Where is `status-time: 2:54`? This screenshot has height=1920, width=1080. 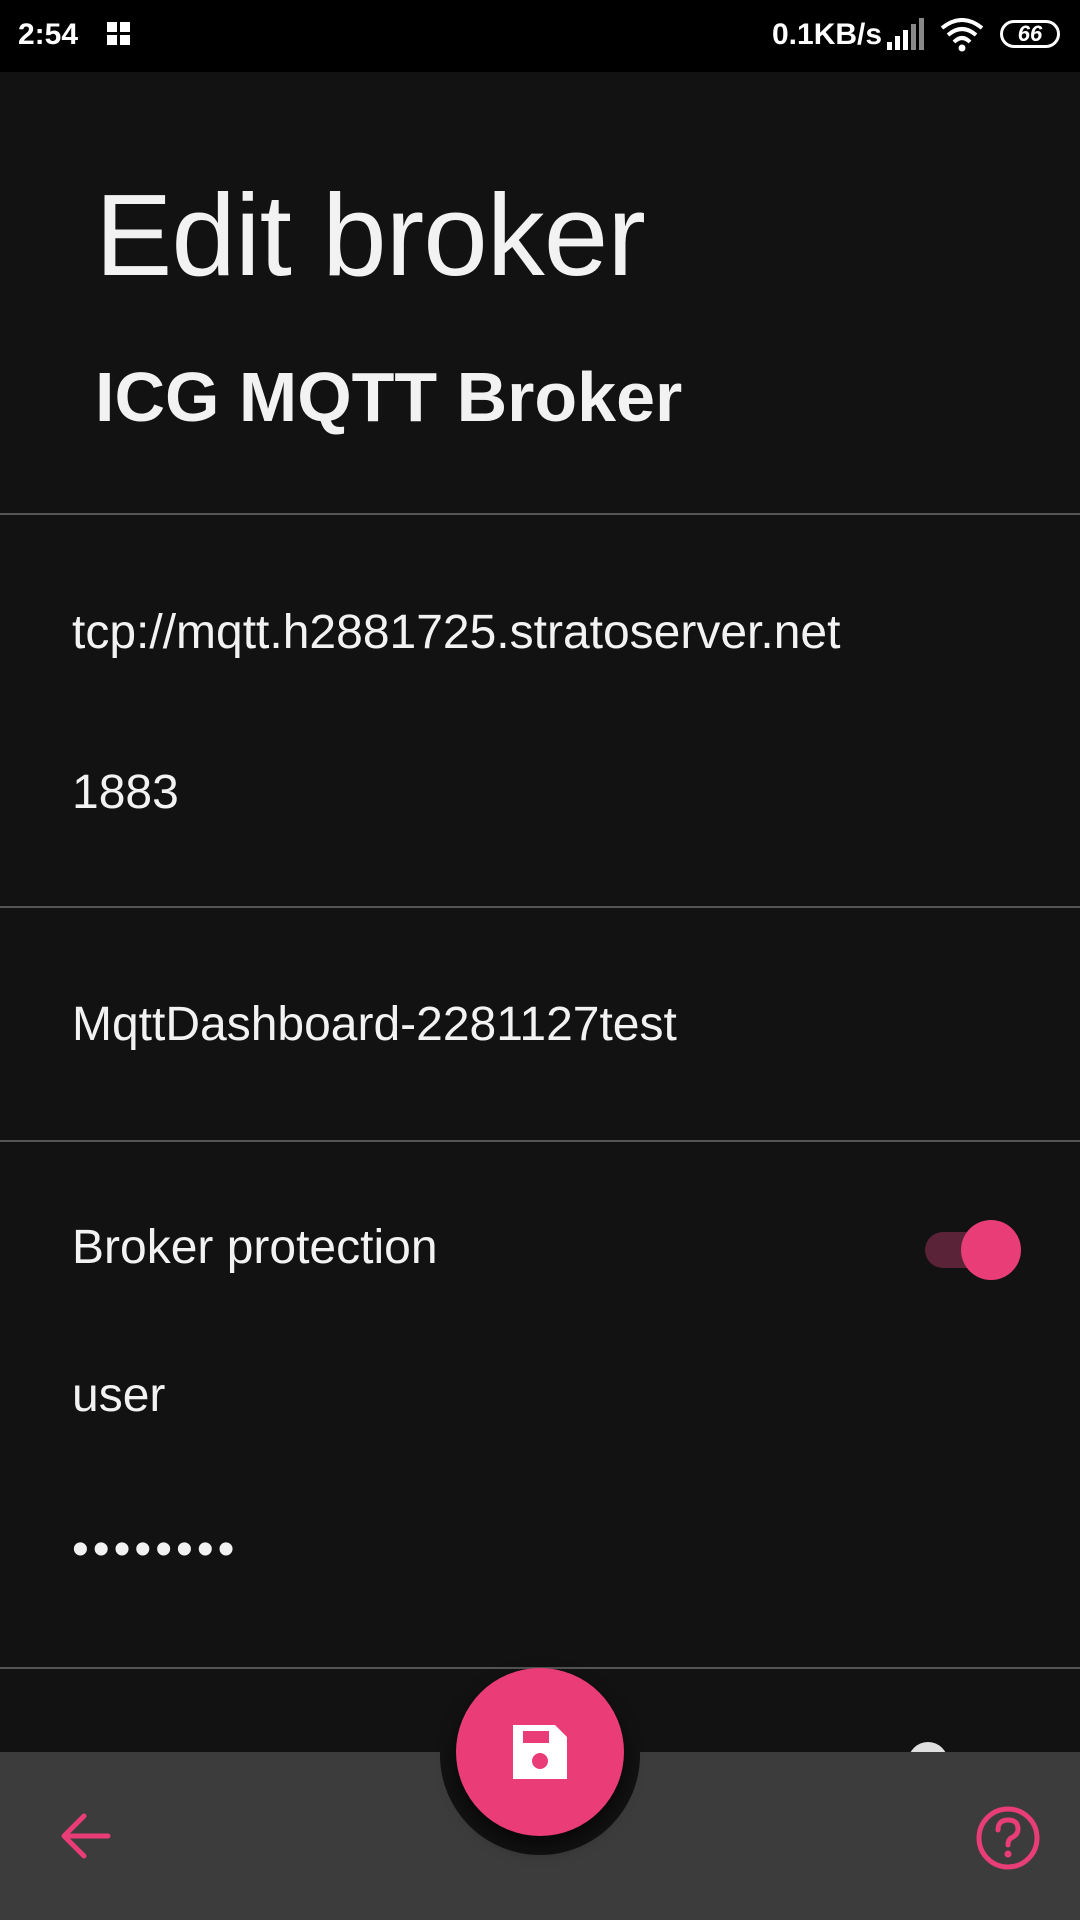
status-time: 2:54 is located at coordinates (48, 34).